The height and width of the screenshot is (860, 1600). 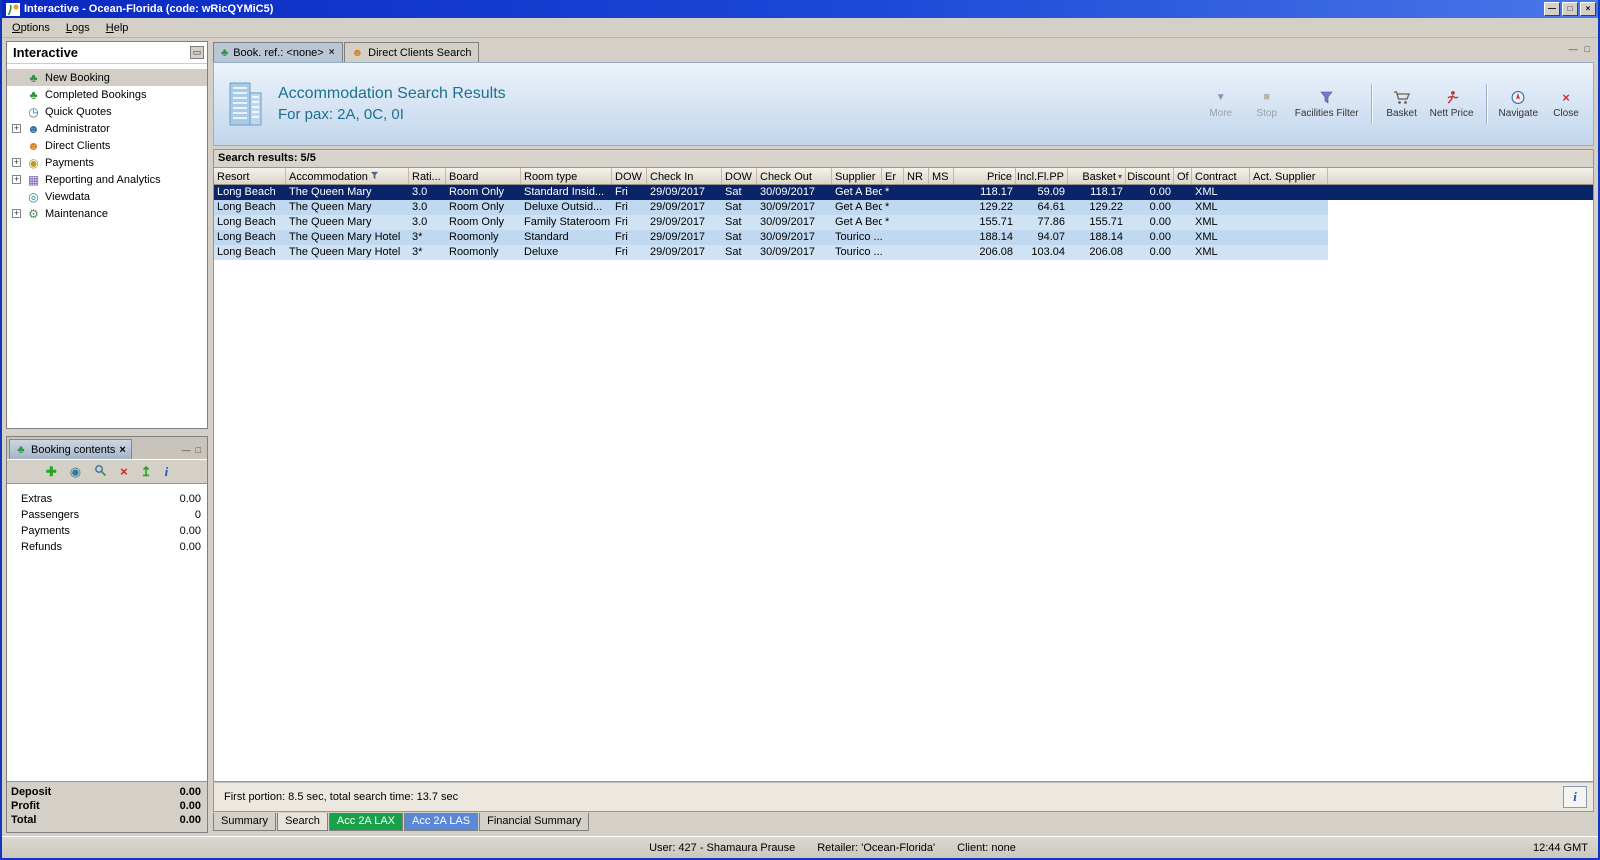 I want to click on booking-row-label: Extras, so click(x=37, y=499).